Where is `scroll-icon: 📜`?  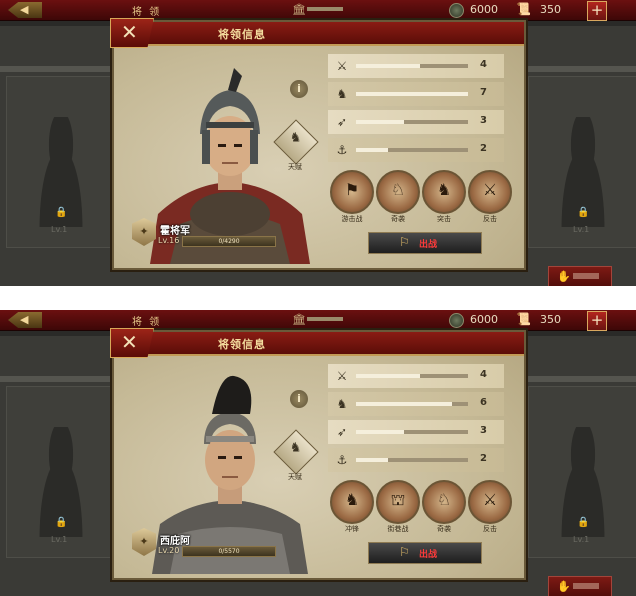
scroll-icon: 📜 is located at coordinates (523, 319).